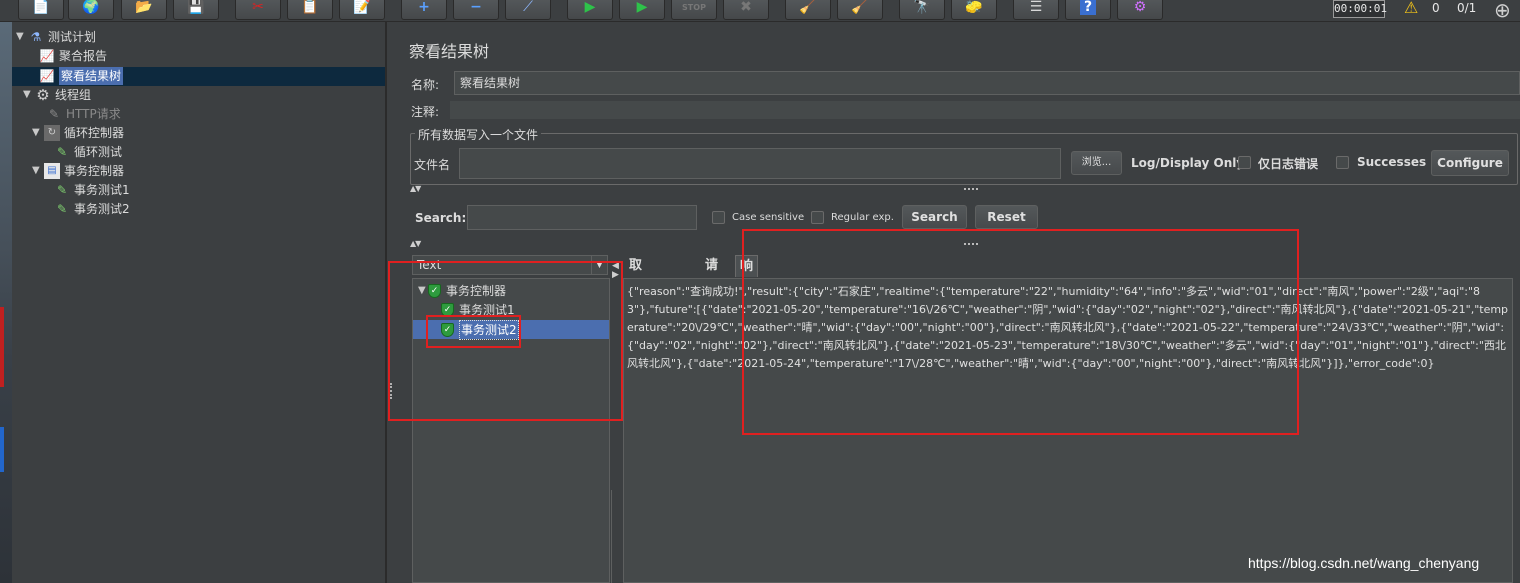 This screenshot has height=583, width=1520. I want to click on start-no-pauses-button: ▶, so click(642, 10).